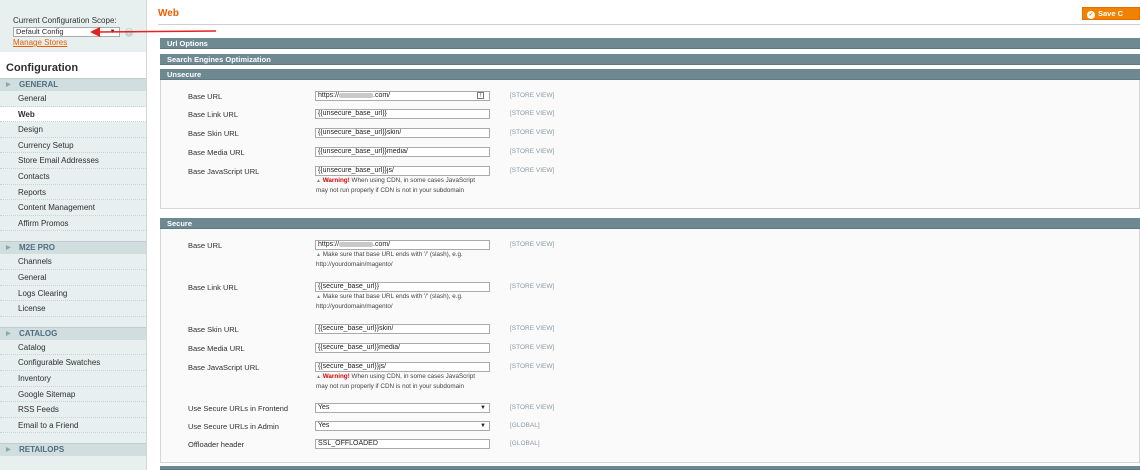 This screenshot has width=1140, height=470. What do you see at coordinates (73, 309) in the screenshot?
I see `sidebar-item-license: License` at bounding box center [73, 309].